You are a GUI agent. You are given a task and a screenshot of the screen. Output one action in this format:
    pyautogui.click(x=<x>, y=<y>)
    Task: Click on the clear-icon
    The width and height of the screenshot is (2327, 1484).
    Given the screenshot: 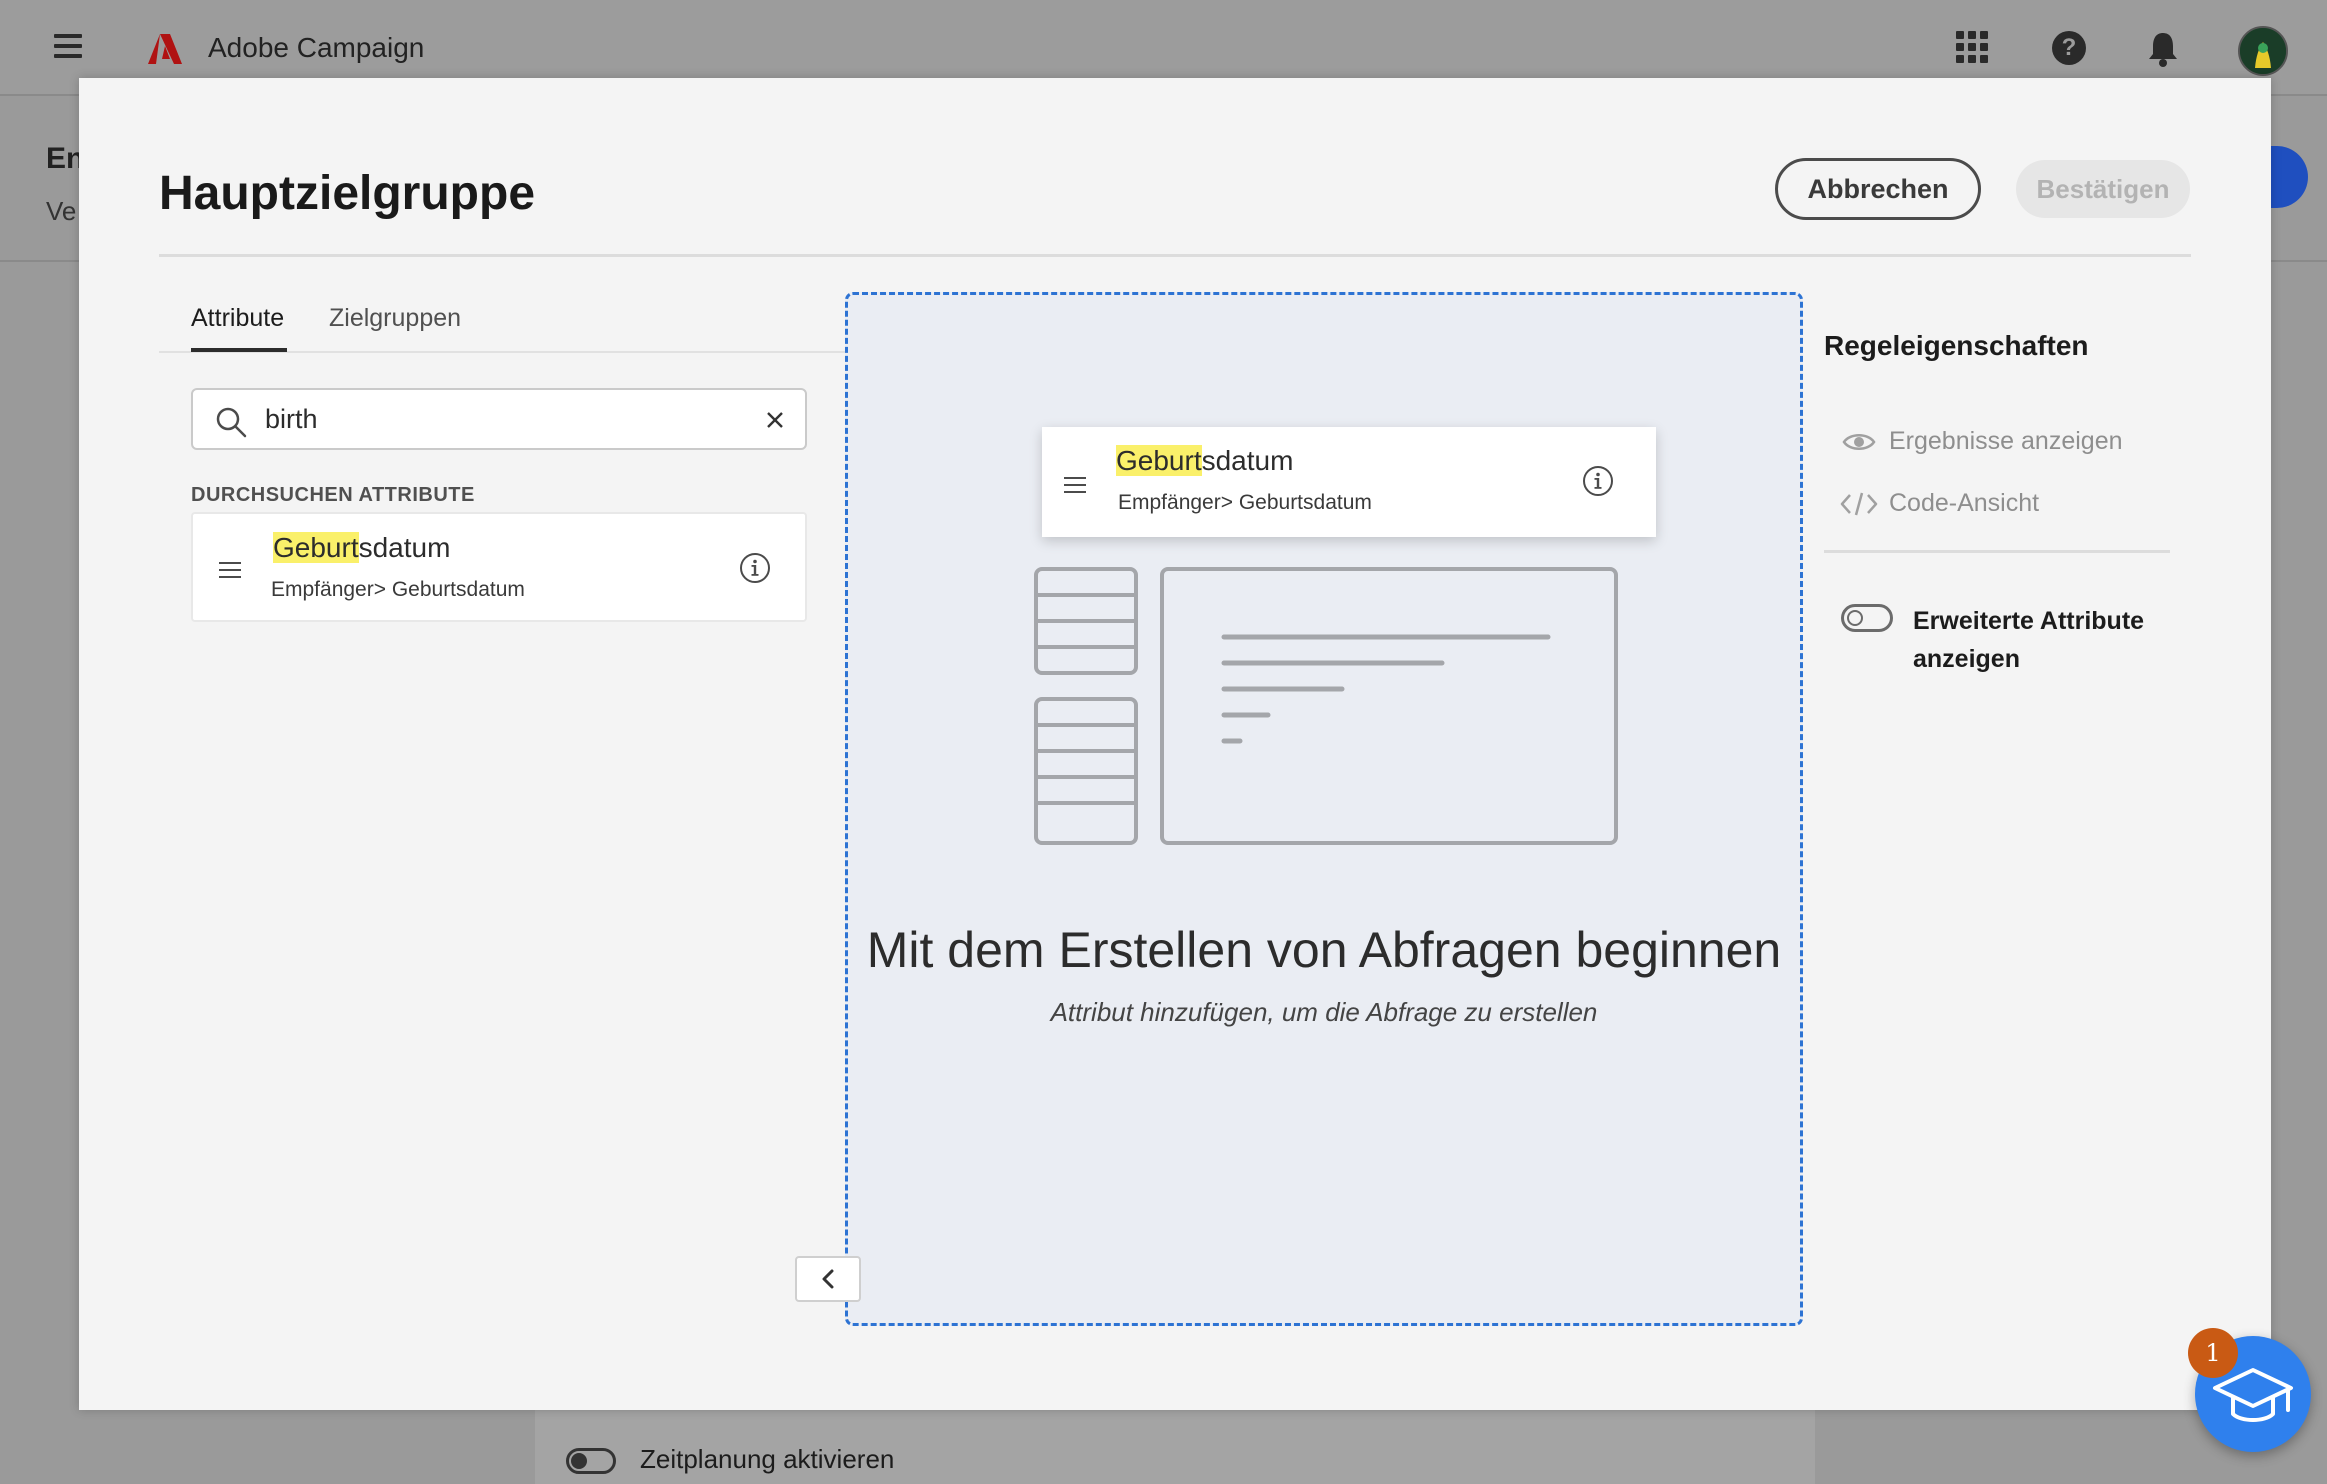 What is the action you would take?
    pyautogui.click(x=775, y=420)
    